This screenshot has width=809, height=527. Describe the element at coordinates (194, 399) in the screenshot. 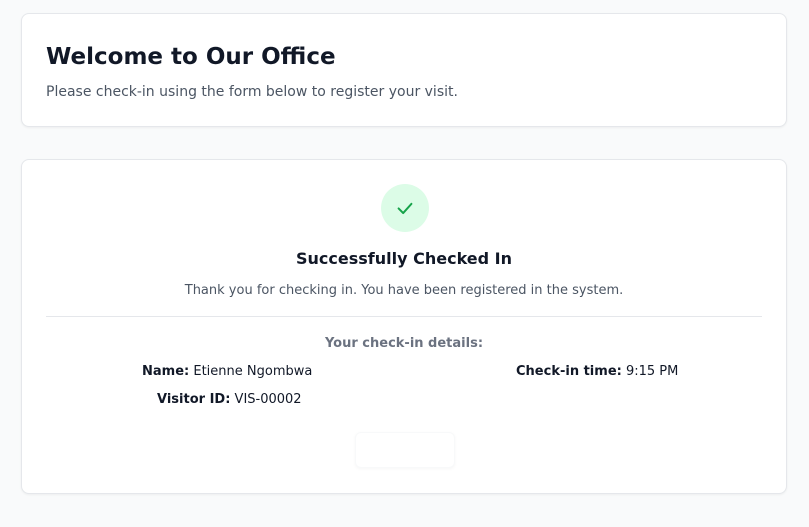

I see `visitor-id-label: Visitor ID:` at that location.